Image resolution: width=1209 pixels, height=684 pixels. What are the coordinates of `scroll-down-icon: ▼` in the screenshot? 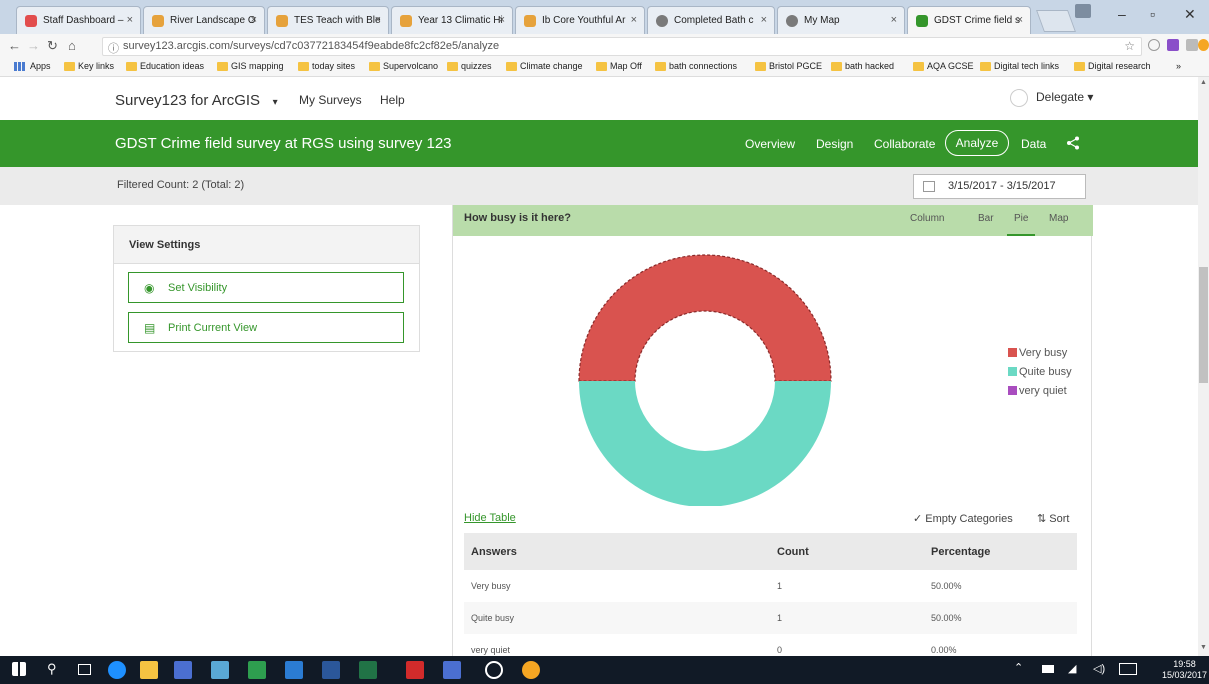 It's located at (1203, 647).